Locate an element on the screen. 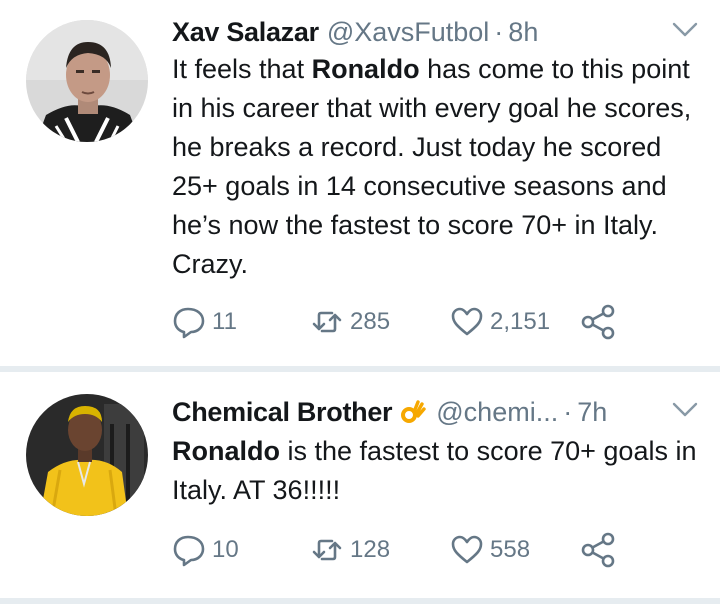  like-count: 2,151 is located at coordinates (520, 321).